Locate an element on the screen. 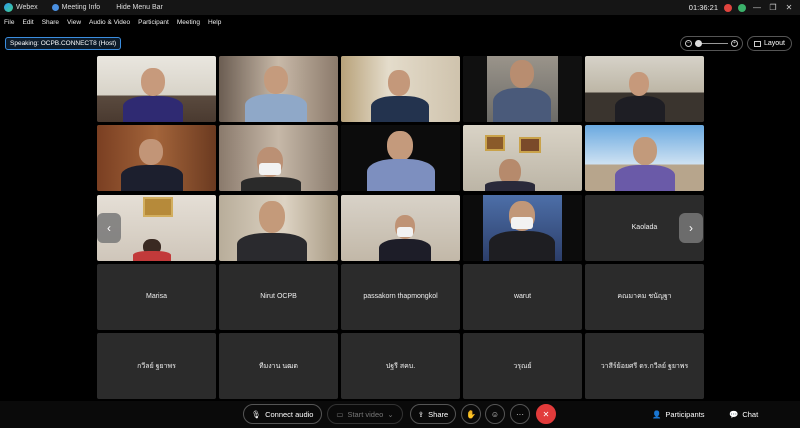 This screenshot has width=800, height=428. connect-audio-button: 🎙 Connect audio is located at coordinates (282, 414).